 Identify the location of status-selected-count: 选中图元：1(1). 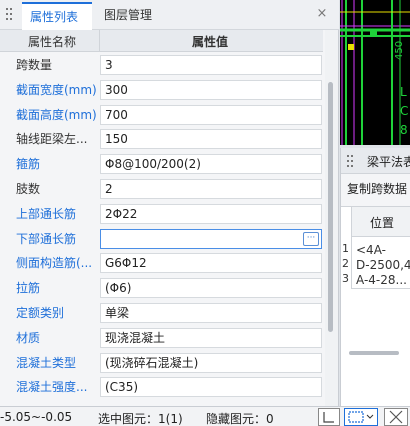
(140, 419).